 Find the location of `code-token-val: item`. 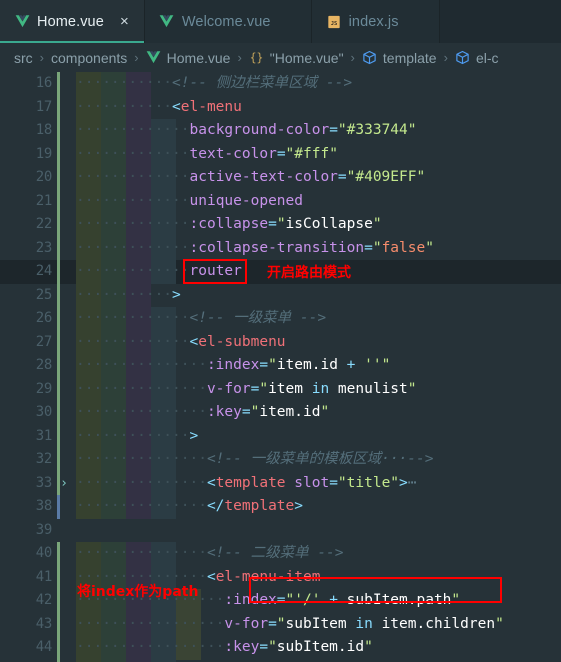

code-token-val: item is located at coordinates (290, 388).